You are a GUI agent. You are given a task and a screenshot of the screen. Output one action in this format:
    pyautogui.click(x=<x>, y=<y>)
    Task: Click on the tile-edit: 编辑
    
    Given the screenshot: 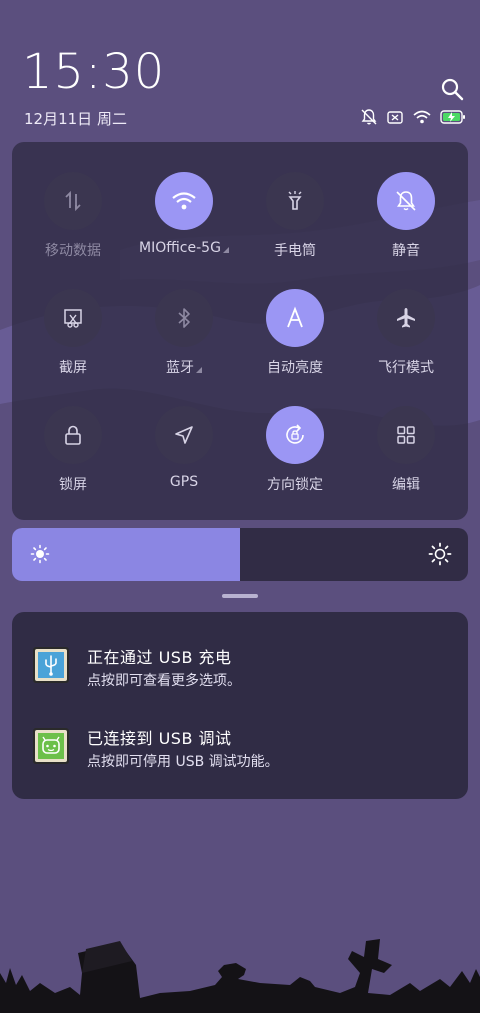 What is the action you would take?
    pyautogui.click(x=406, y=450)
    